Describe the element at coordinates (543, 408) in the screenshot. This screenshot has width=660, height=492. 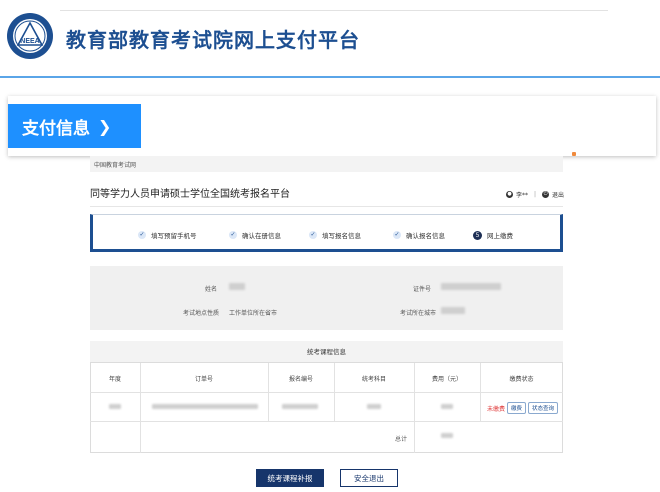
I see `status-query-button: 状态查询` at that location.